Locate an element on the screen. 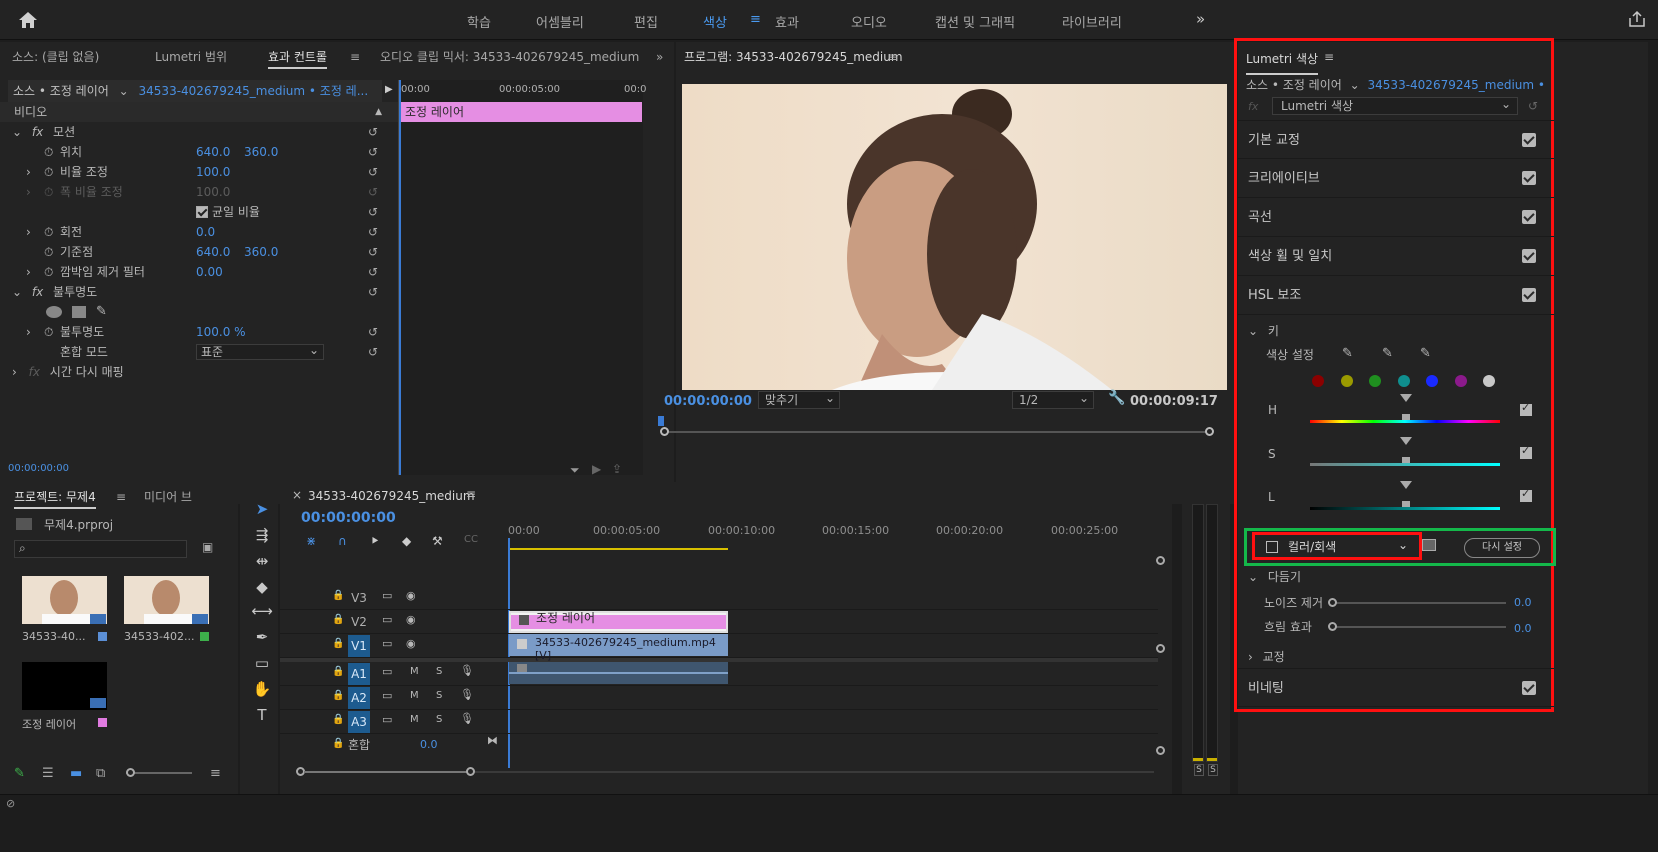 Image resolution: width=1658 pixels, height=852 pixels. denoise-handle is located at coordinates (1332, 602).